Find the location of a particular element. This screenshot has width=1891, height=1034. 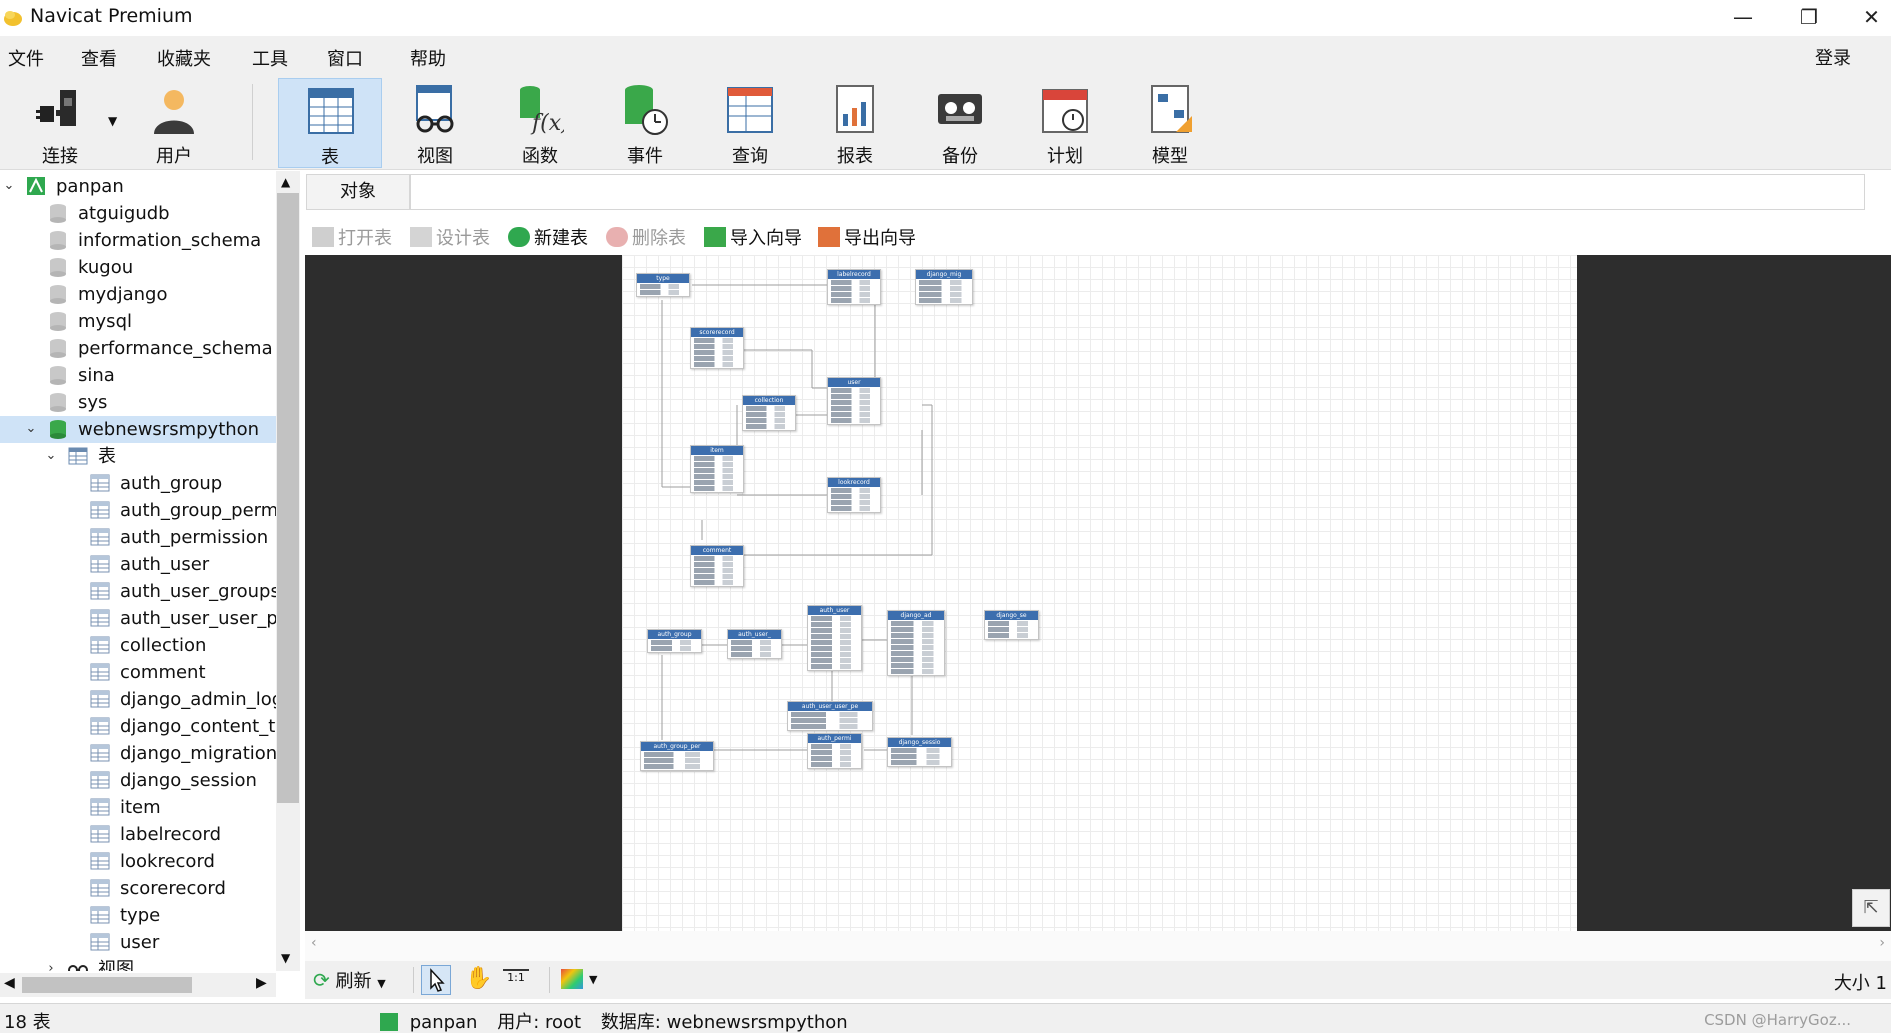

tree-database: sina is located at coordinates (138, 375).